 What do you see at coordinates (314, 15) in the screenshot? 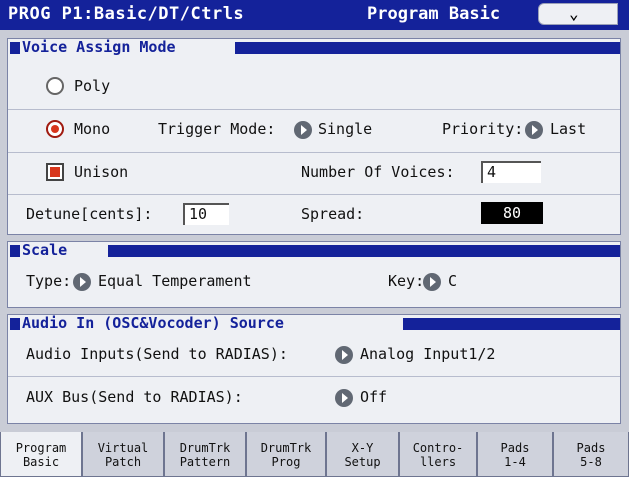
I see `title-bar: PROG P1:Basic/DT/Ctrls Program Basic ⌄` at bounding box center [314, 15].